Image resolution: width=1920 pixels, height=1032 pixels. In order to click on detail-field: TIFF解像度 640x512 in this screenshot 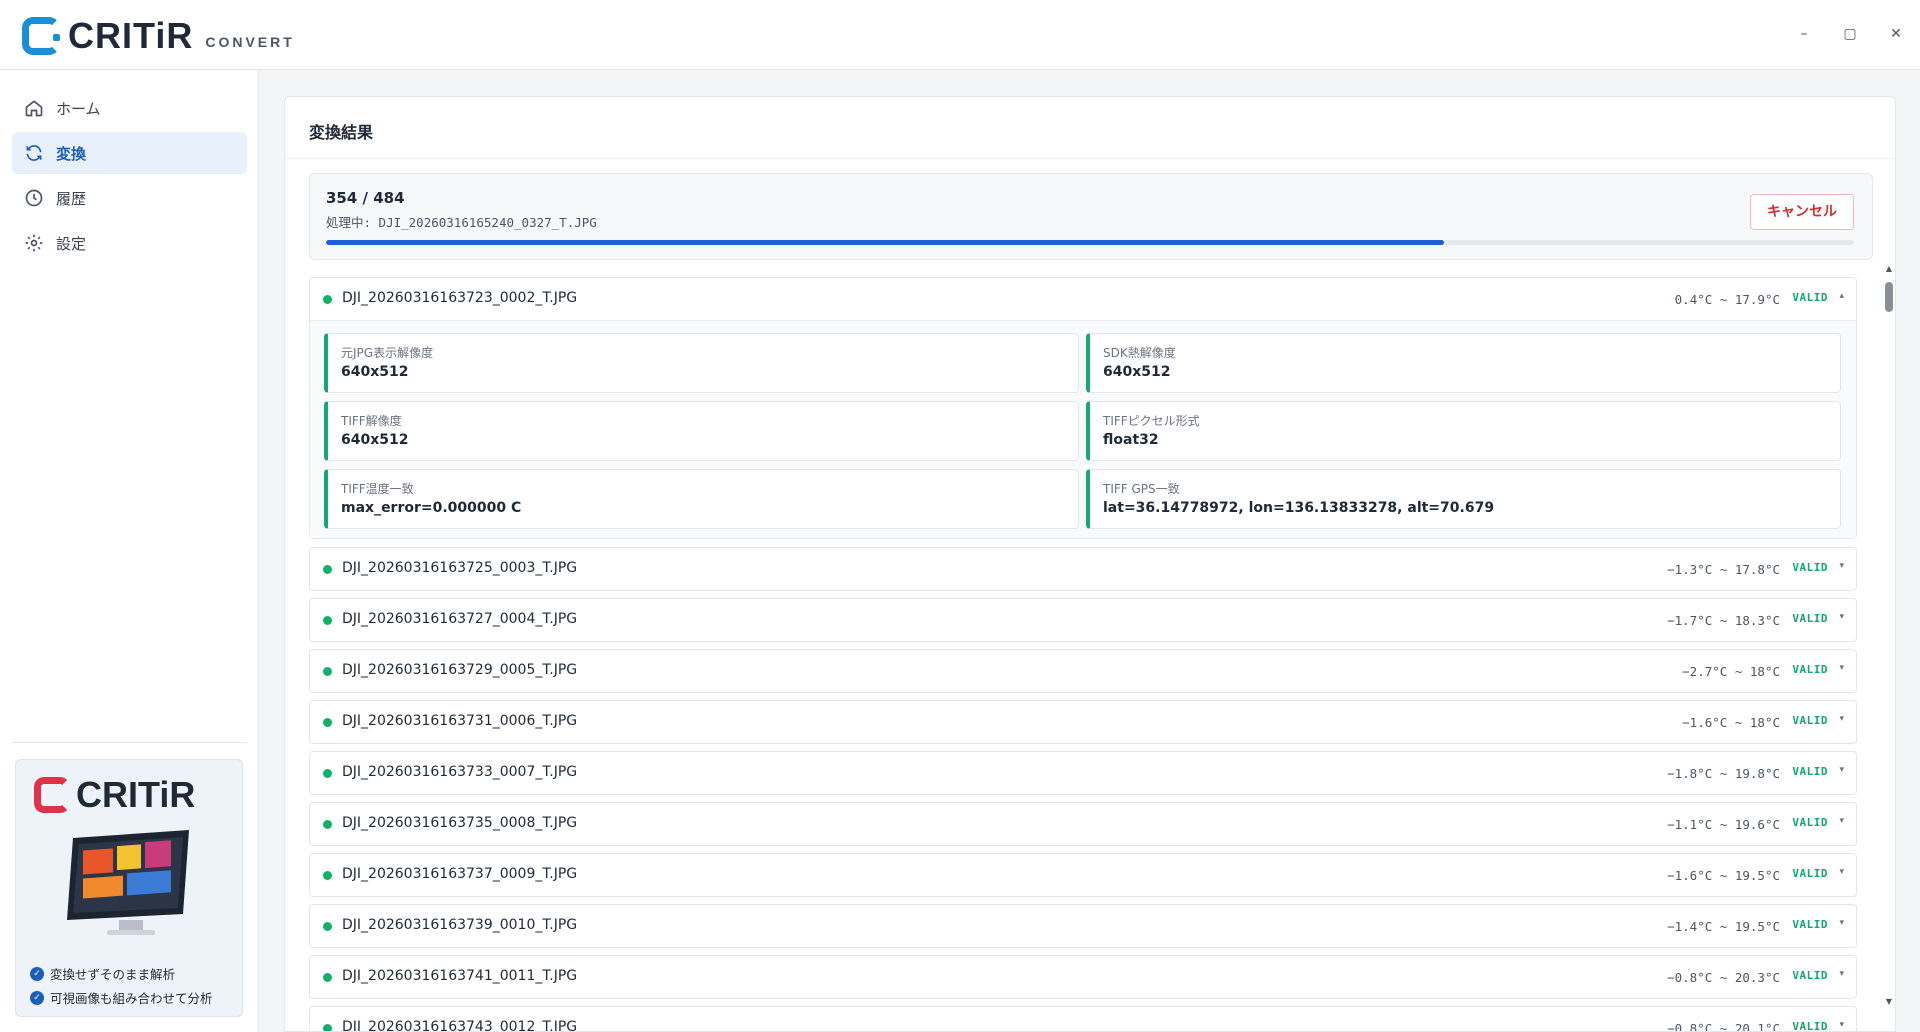, I will do `click(701, 431)`.